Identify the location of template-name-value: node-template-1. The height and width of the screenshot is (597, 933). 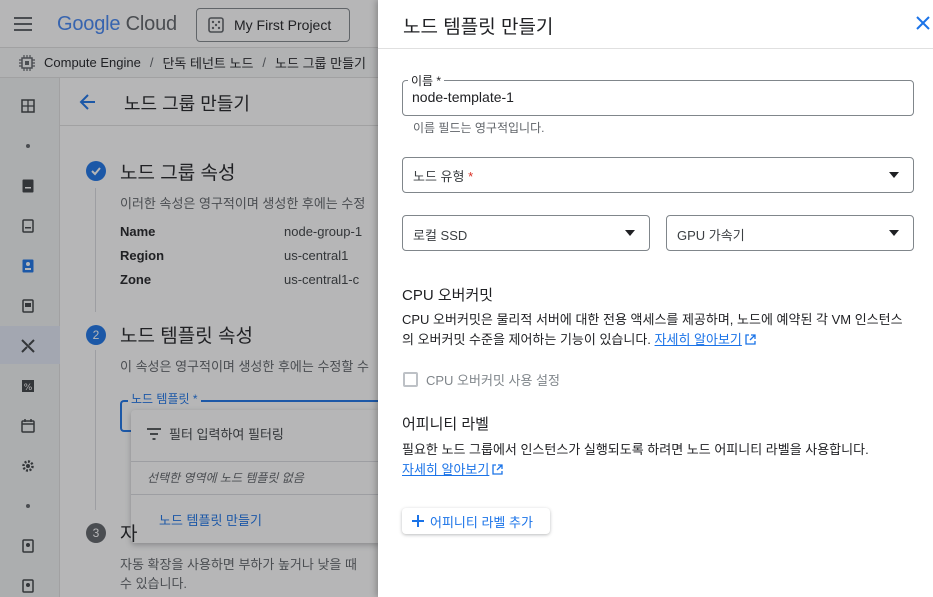
(463, 97).